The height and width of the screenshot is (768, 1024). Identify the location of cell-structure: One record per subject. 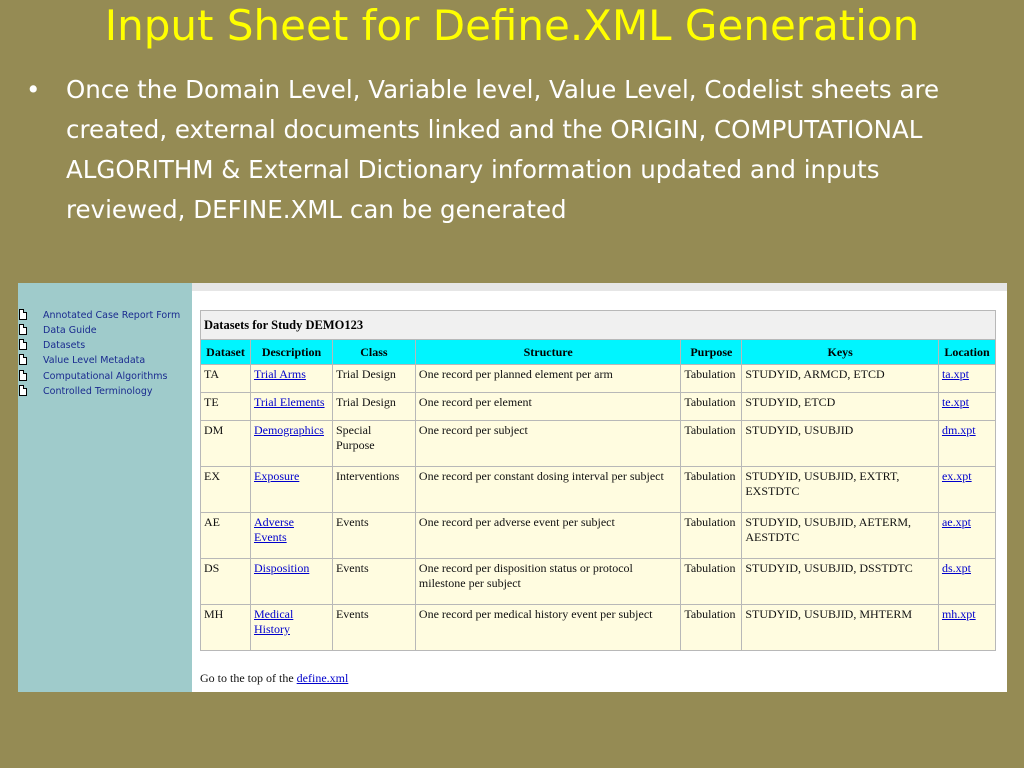
(548, 443).